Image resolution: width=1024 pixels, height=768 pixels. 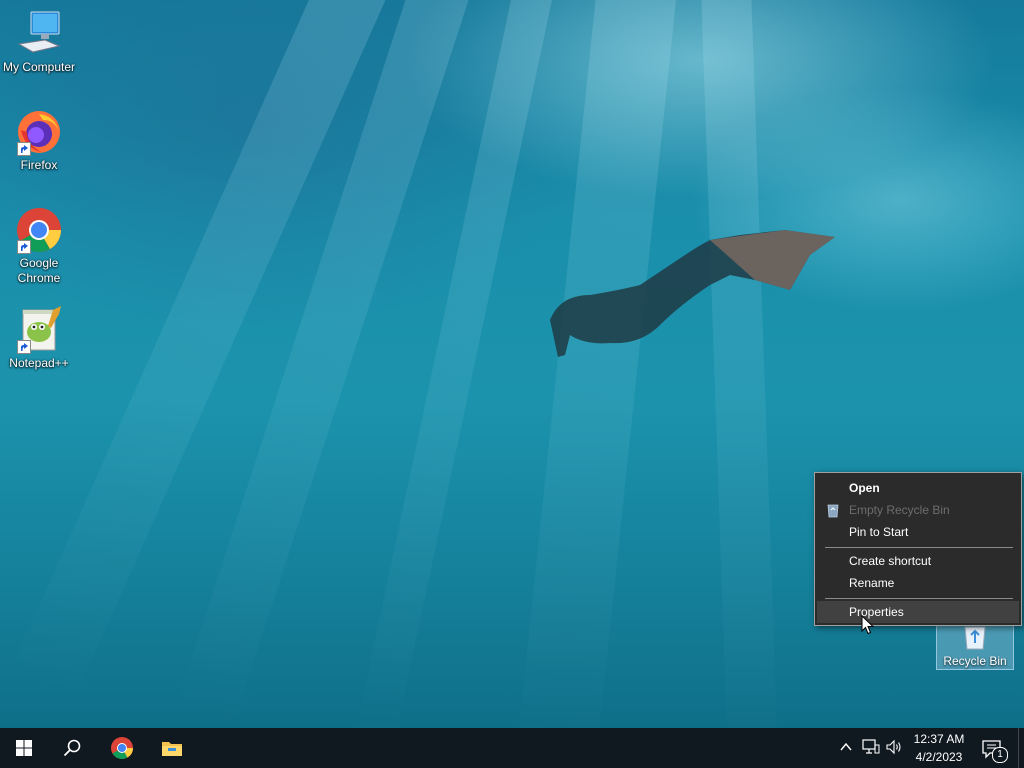 What do you see at coordinates (864, 488) in the screenshot?
I see `menu-item-label: Open` at bounding box center [864, 488].